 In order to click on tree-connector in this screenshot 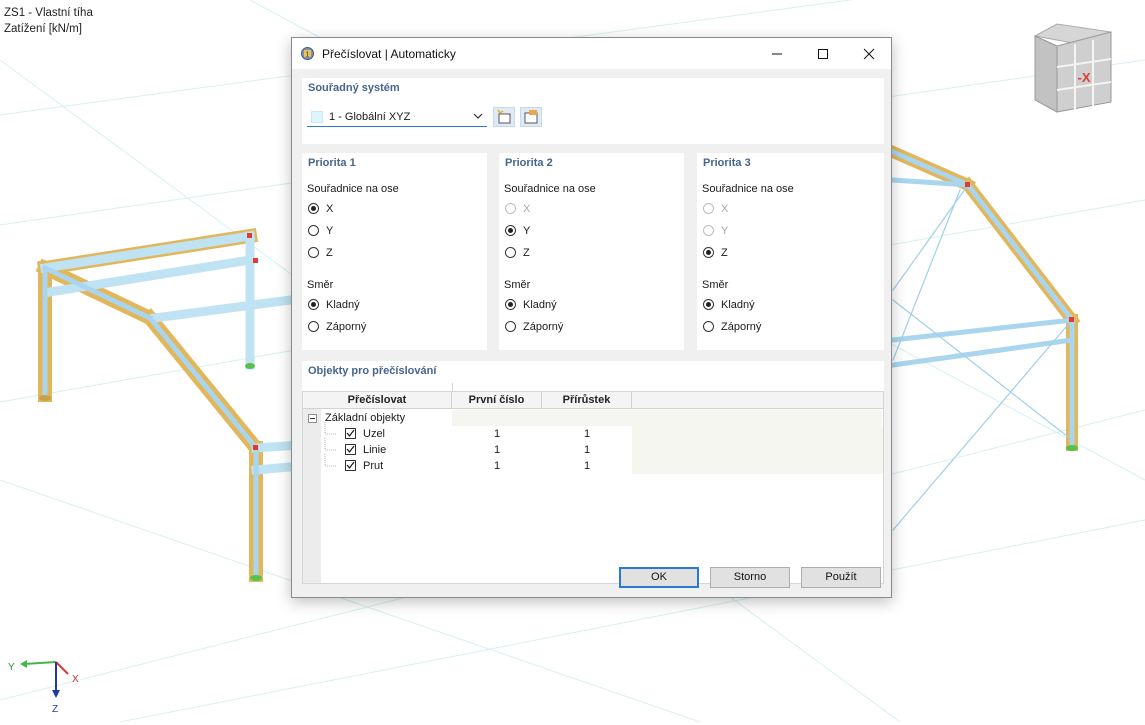, I will do `click(330, 460)`.